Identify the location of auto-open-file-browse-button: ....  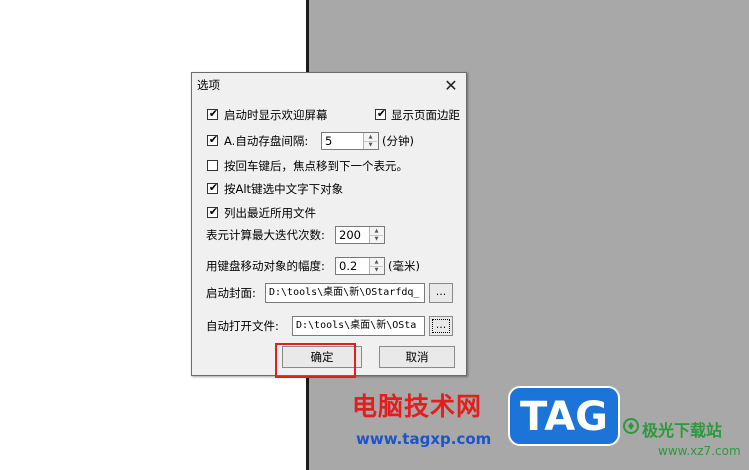
(441, 326).